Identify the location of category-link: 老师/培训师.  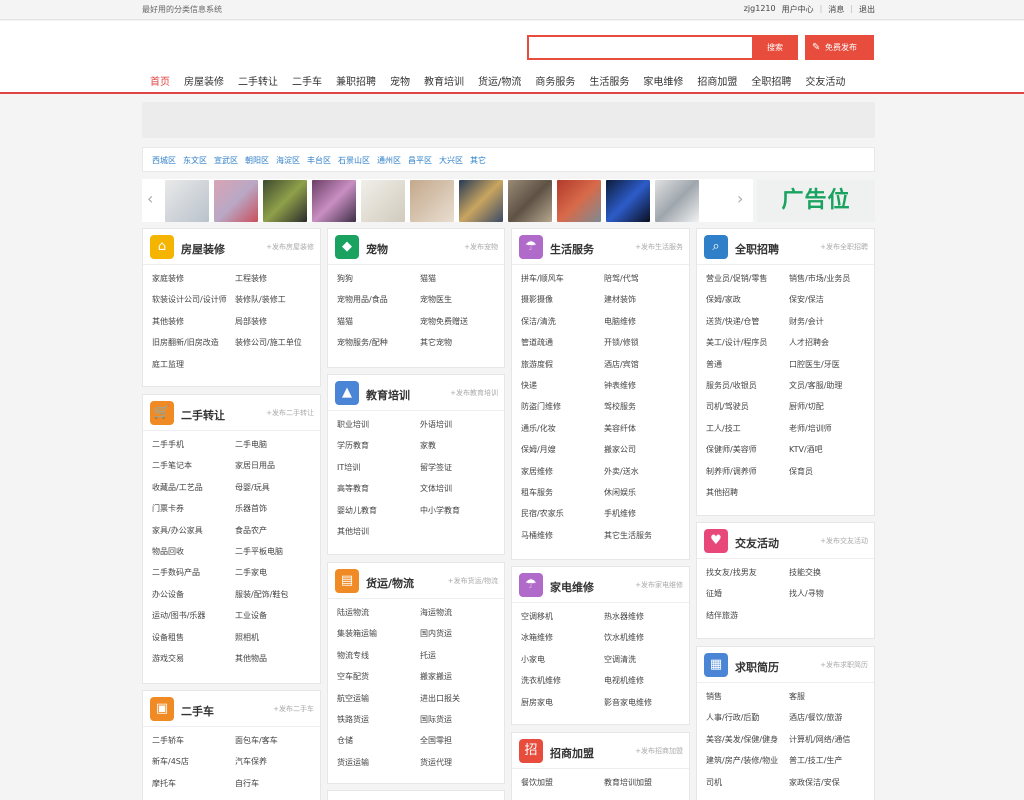
(831, 432).